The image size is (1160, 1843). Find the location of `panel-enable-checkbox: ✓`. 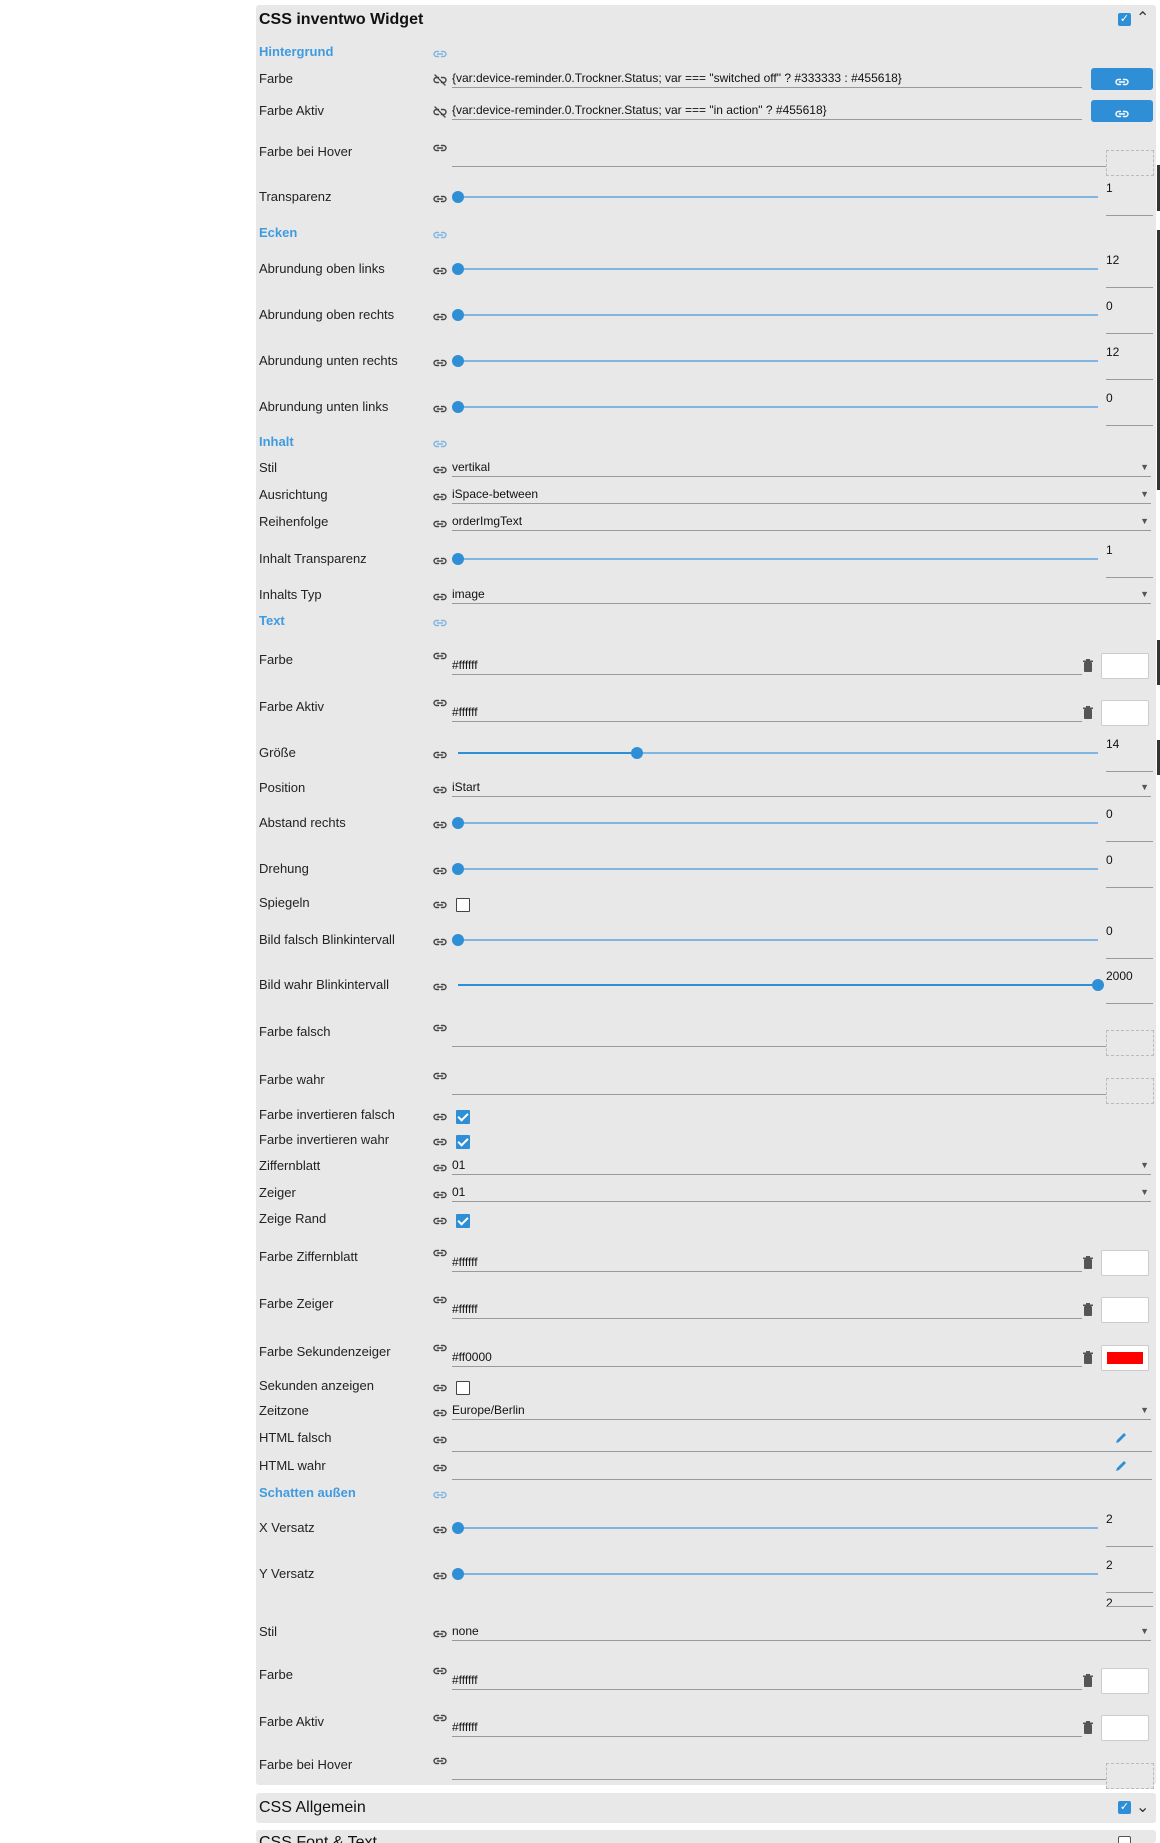

panel-enable-checkbox: ✓ is located at coordinates (1124, 19).